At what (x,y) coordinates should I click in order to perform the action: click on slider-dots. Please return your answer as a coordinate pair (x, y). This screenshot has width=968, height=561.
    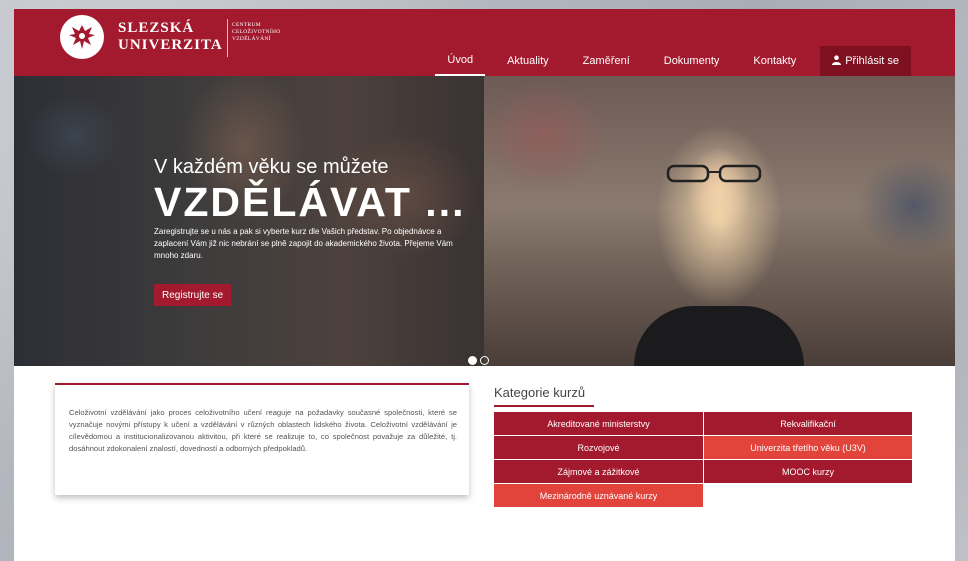
    Looking at the image, I should click on (478, 360).